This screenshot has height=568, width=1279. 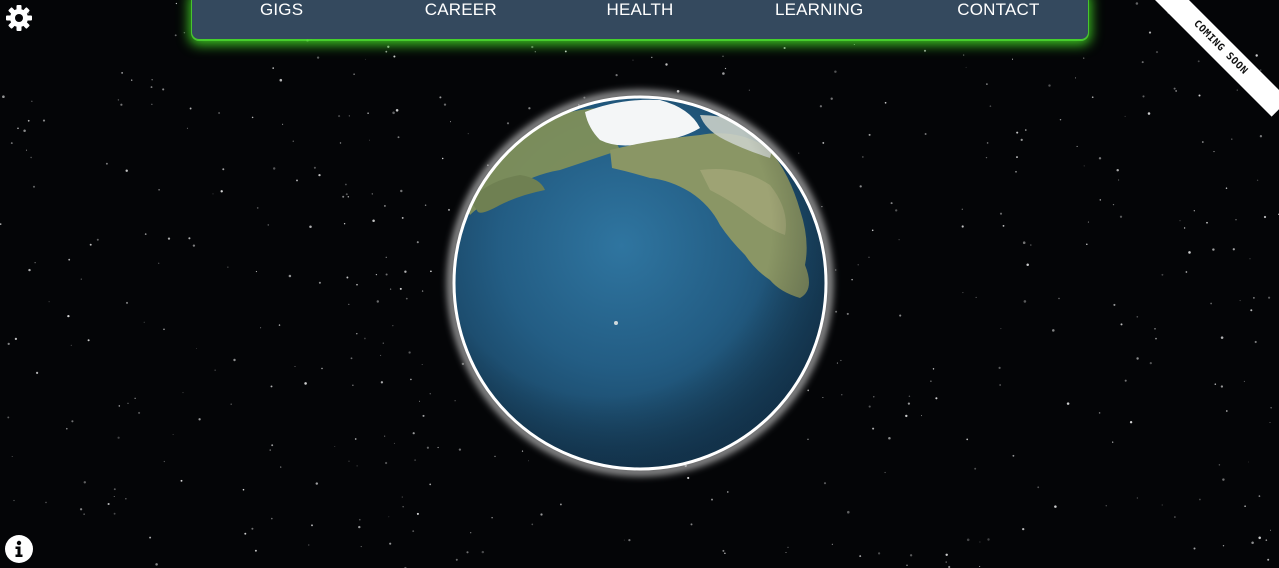 What do you see at coordinates (640, 19) in the screenshot?
I see `main-navigation: GIGS CAREER HEALTH LEARNING CONTACT` at bounding box center [640, 19].